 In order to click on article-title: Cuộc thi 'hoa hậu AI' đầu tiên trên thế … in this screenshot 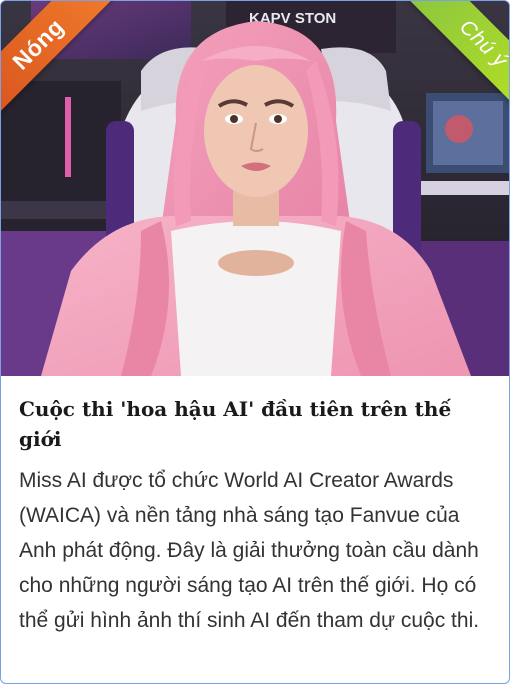, I will do `click(254, 424)`.